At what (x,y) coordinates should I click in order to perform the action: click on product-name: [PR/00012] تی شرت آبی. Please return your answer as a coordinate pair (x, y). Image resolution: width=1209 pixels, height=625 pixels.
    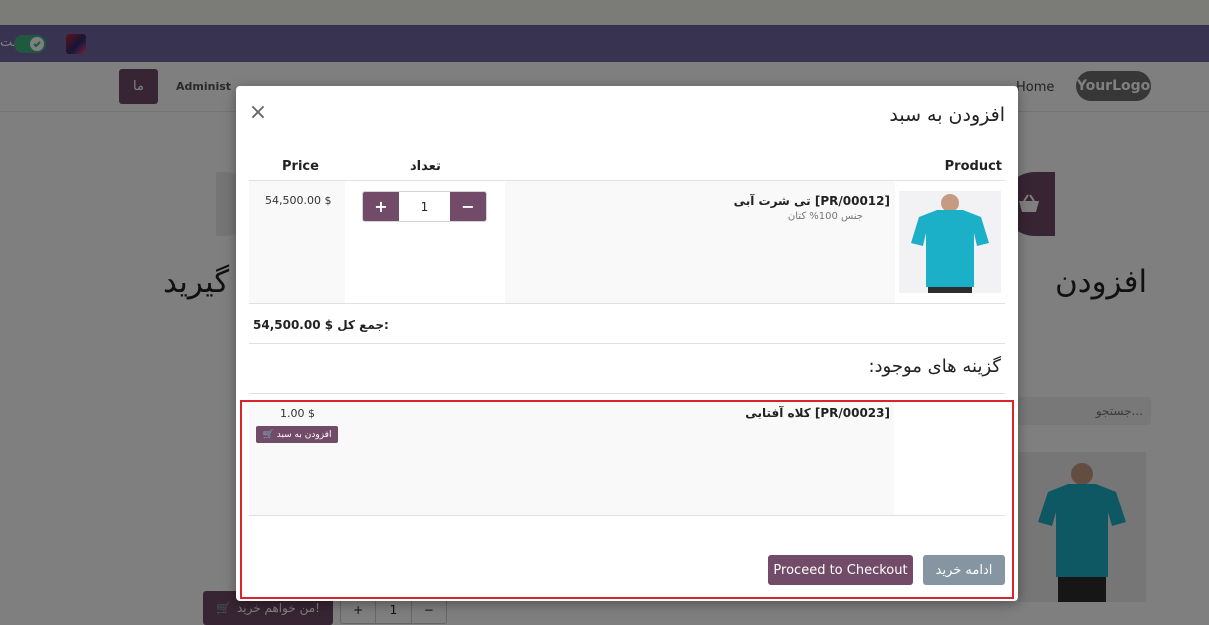
    Looking at the image, I should click on (811, 201).